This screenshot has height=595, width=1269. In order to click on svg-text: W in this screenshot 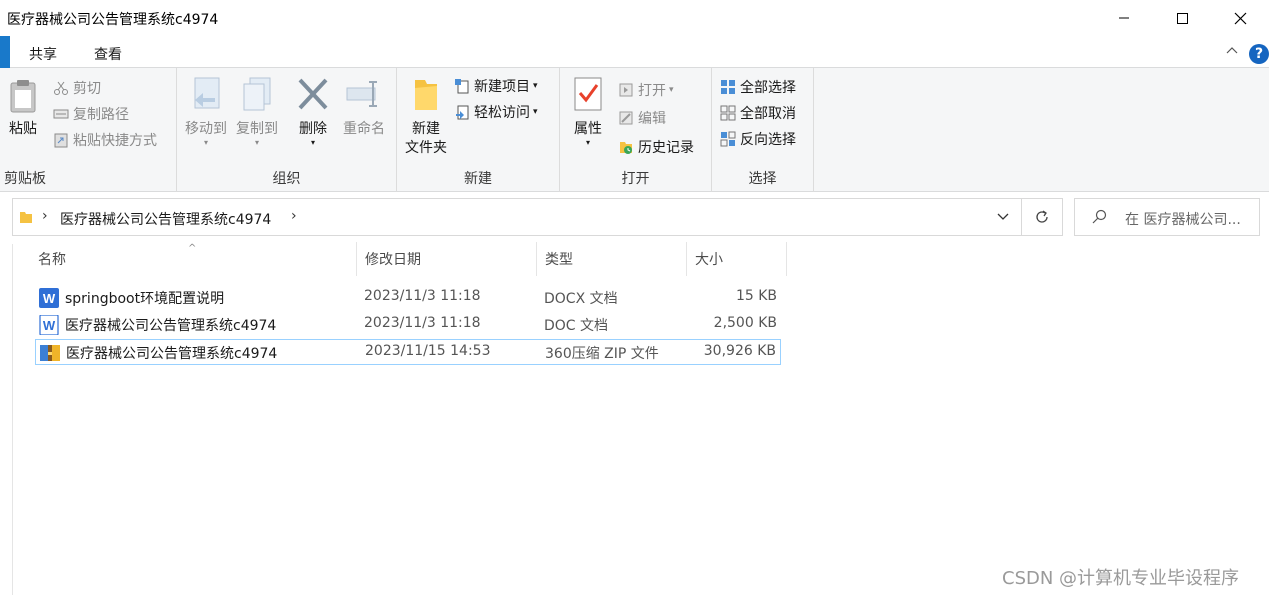, I will do `click(49, 325)`.